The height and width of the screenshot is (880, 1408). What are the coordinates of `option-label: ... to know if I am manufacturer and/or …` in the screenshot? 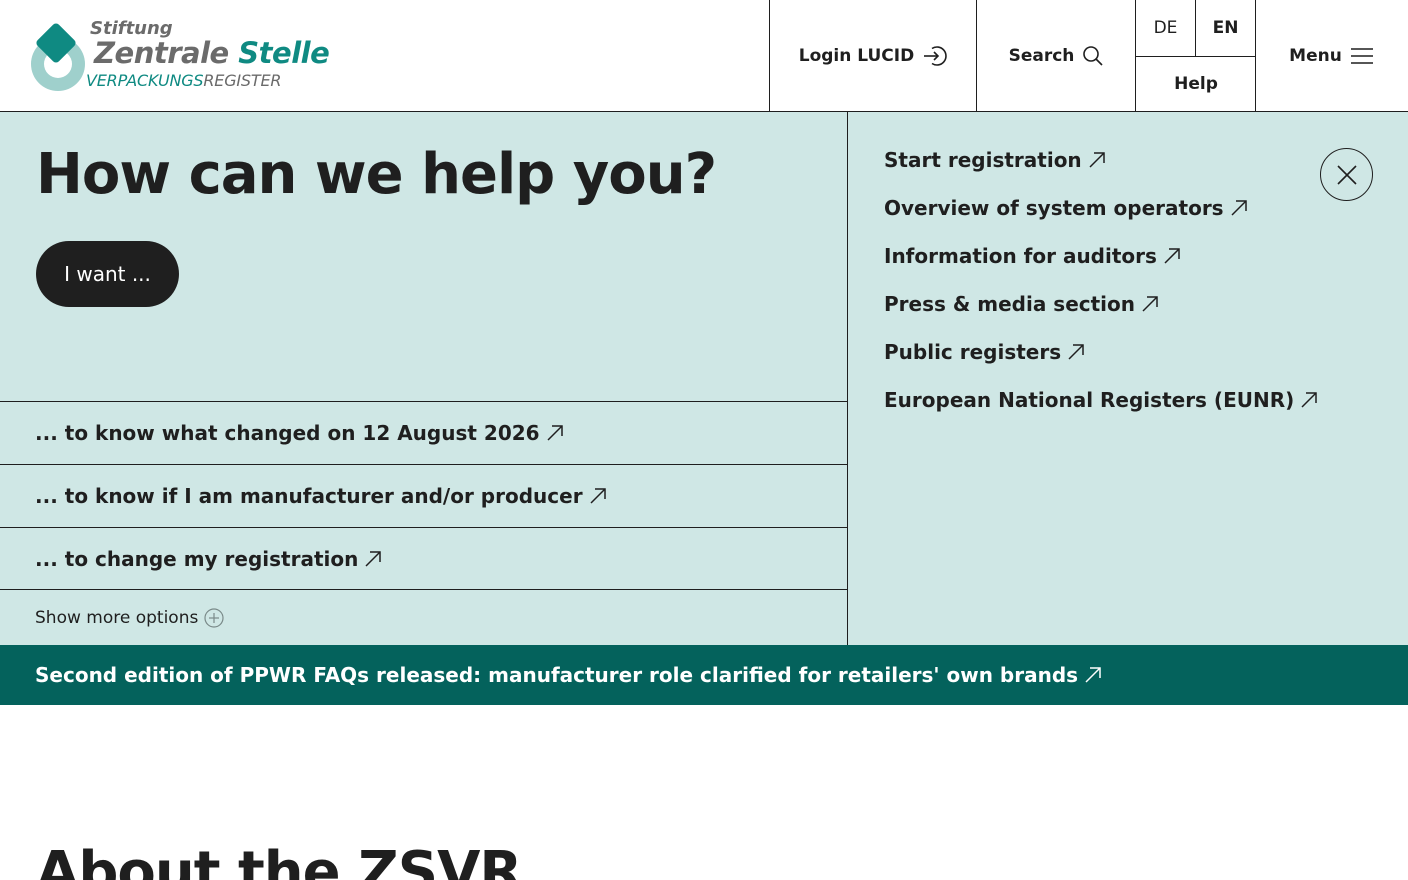 It's located at (309, 496).